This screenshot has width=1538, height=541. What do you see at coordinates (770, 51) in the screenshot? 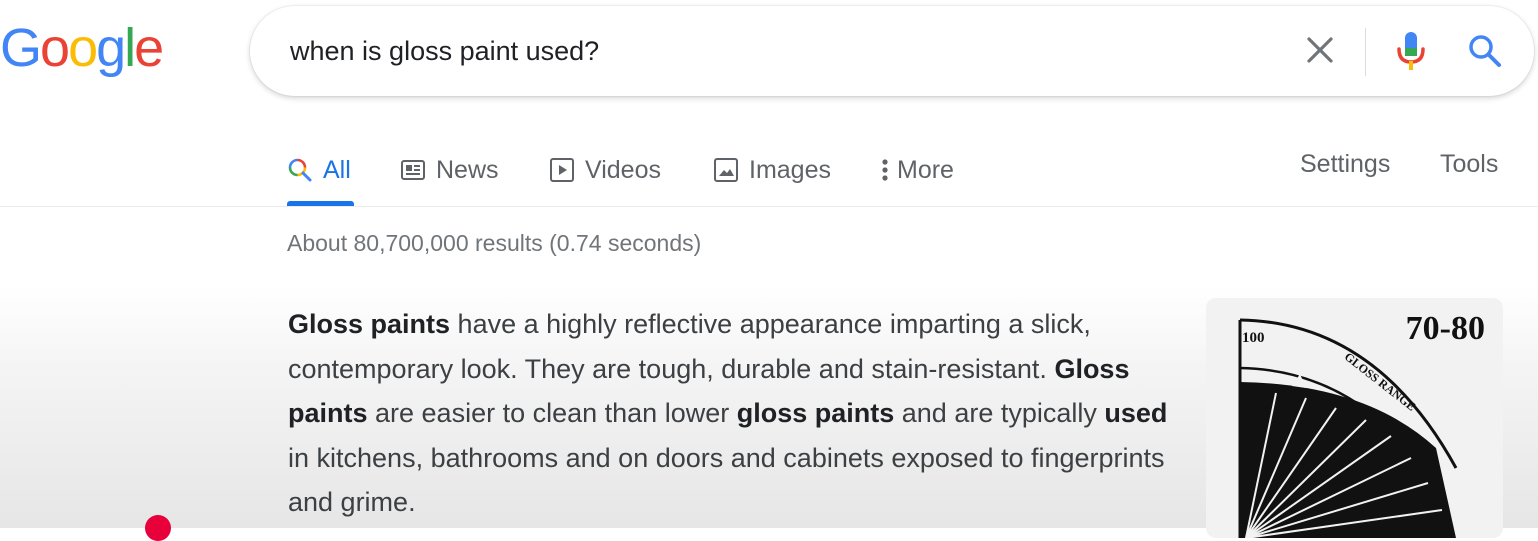
I see `search-input` at bounding box center [770, 51].